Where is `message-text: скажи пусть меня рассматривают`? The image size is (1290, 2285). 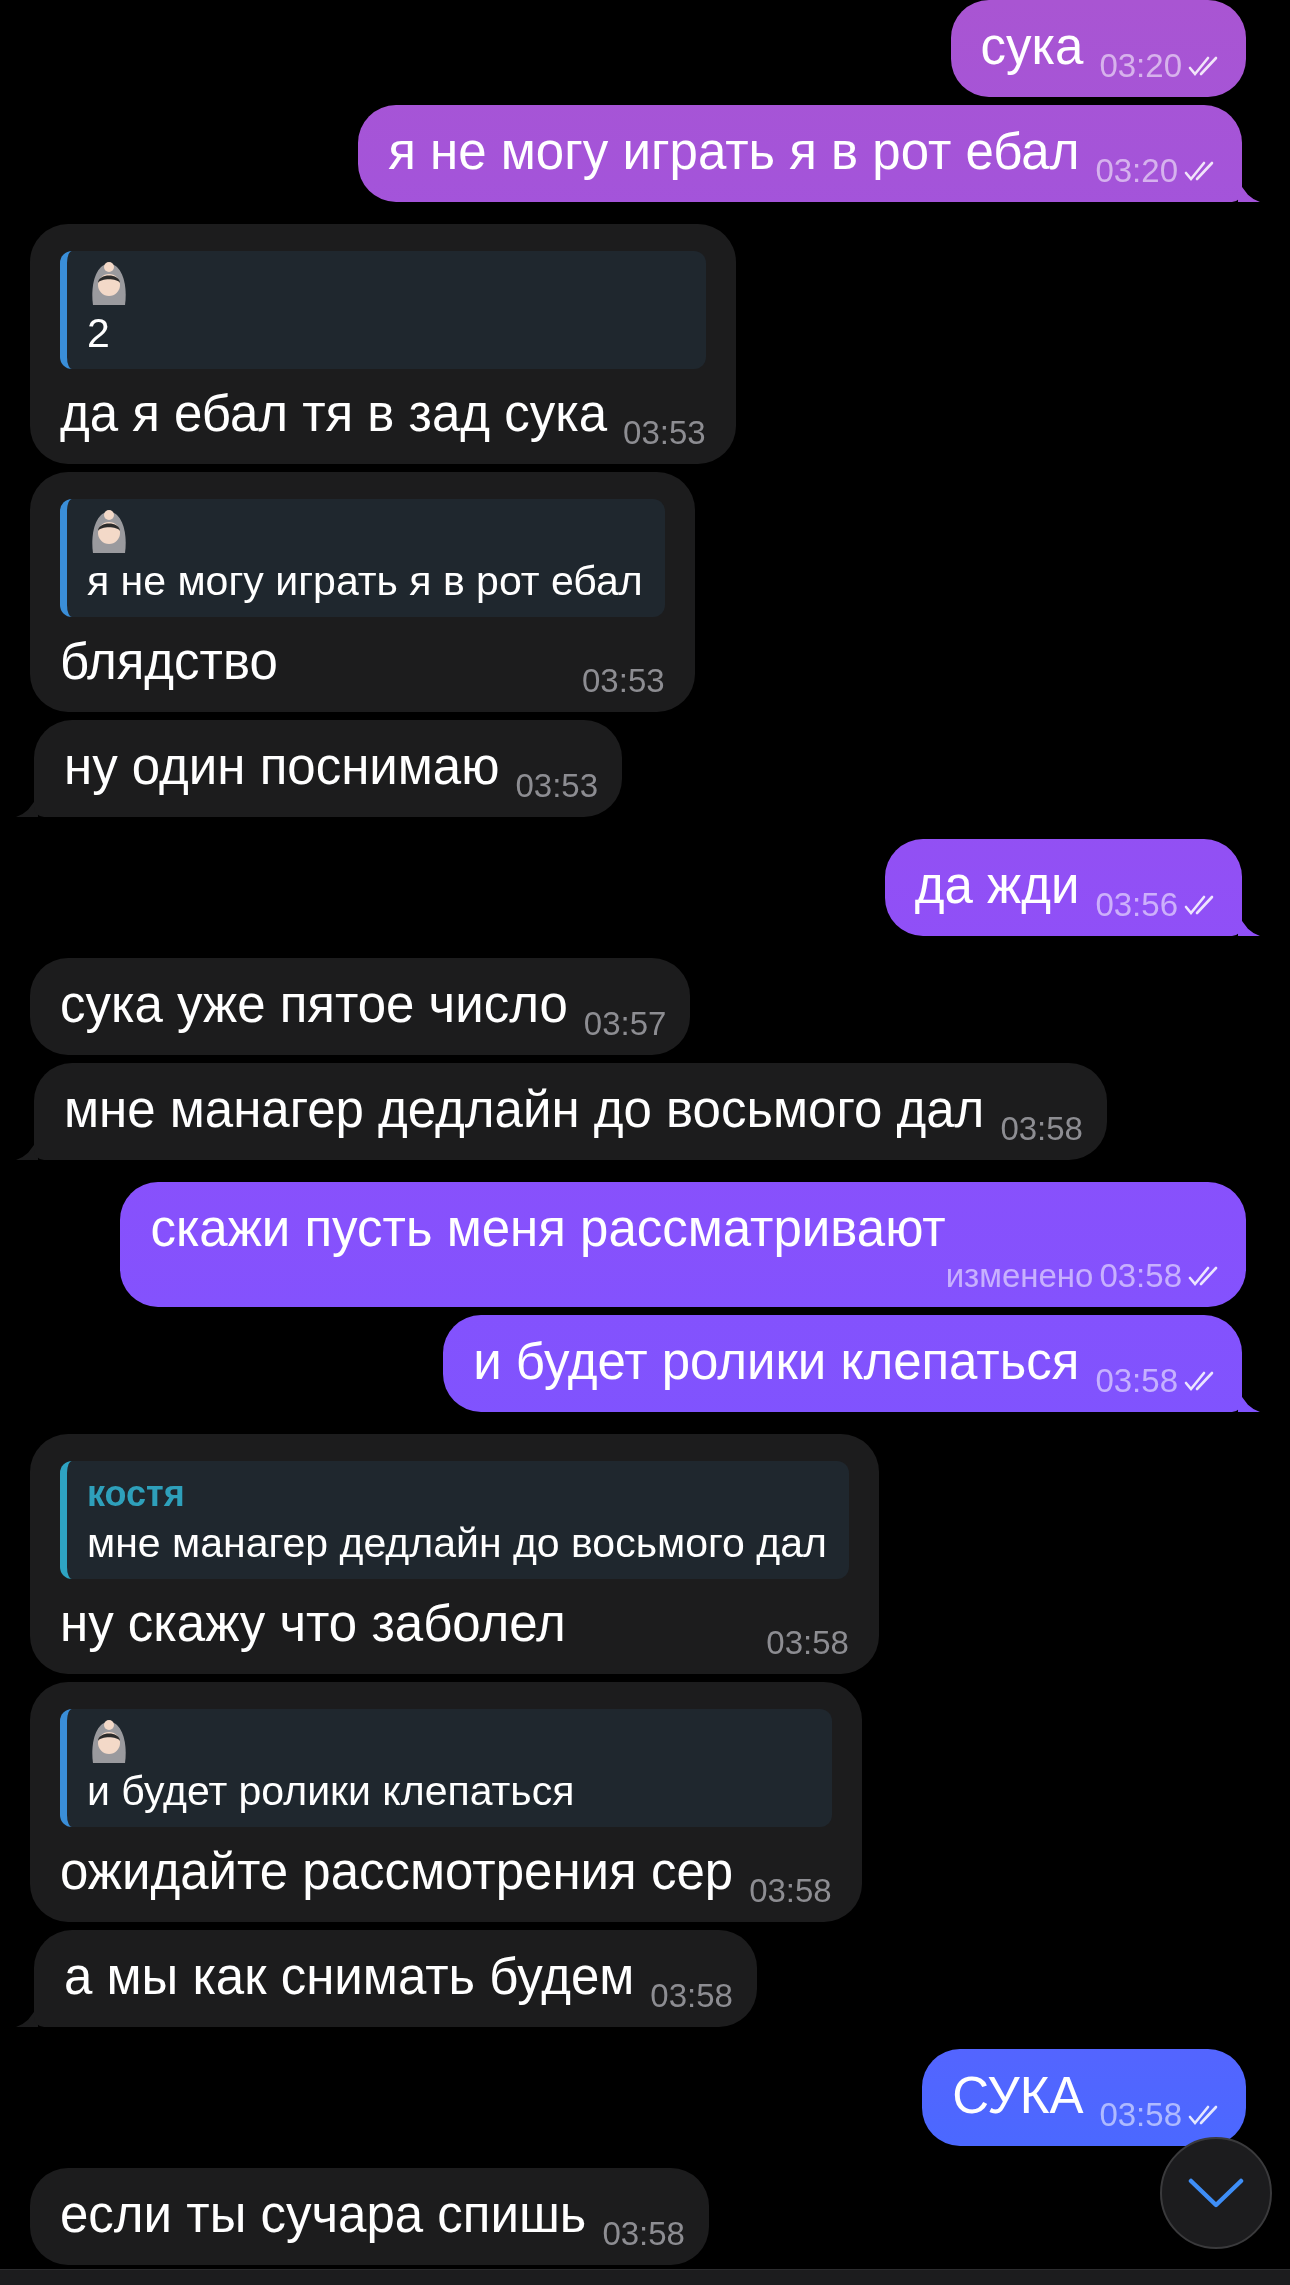
message-text: скажи пусть меня рассматривают is located at coordinates (548, 1229).